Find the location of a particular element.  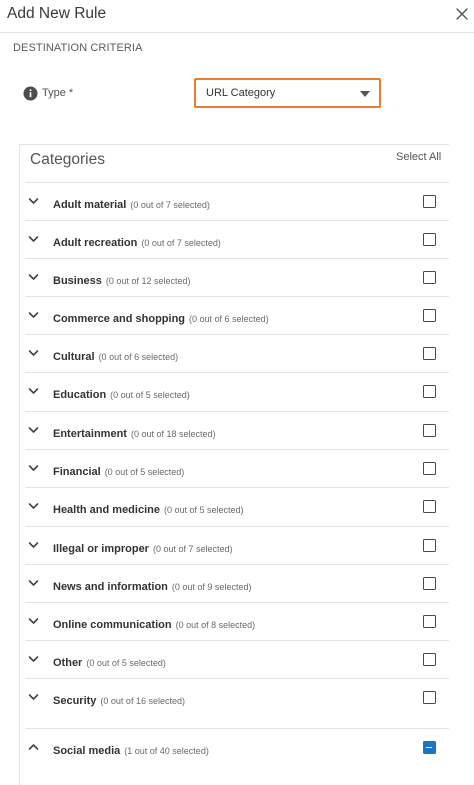

caret-down-icon is located at coordinates (365, 94).